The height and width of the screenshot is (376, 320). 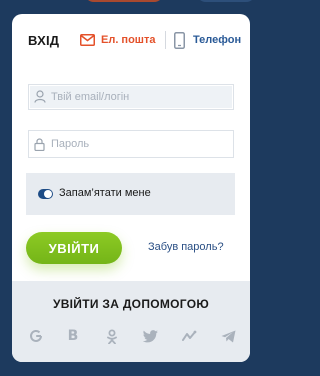 I want to click on login-title: ВХІД, so click(x=44, y=40).